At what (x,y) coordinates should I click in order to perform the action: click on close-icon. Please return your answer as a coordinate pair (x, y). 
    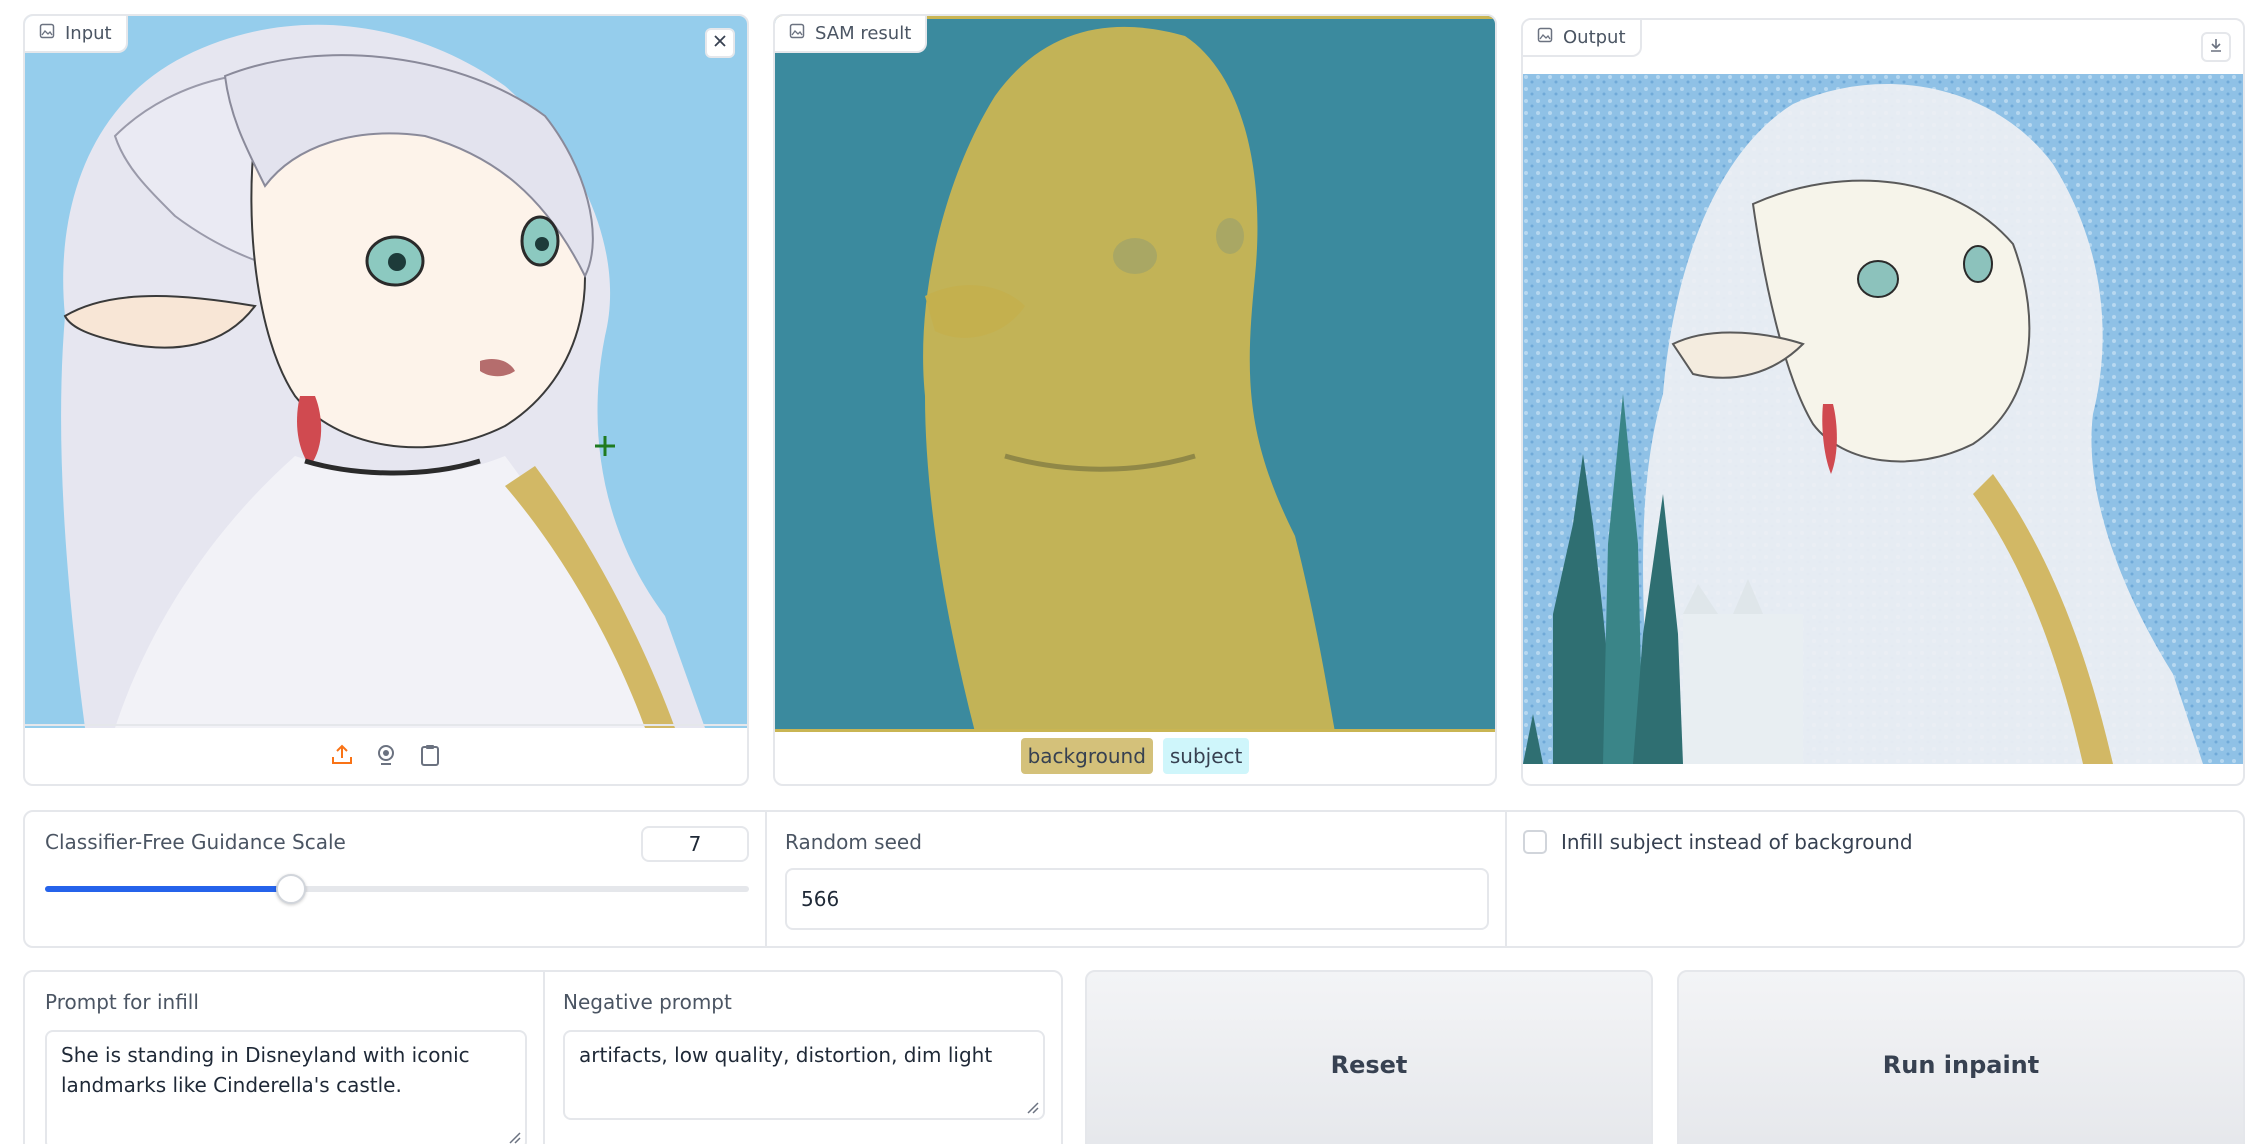
    Looking at the image, I should click on (720, 43).